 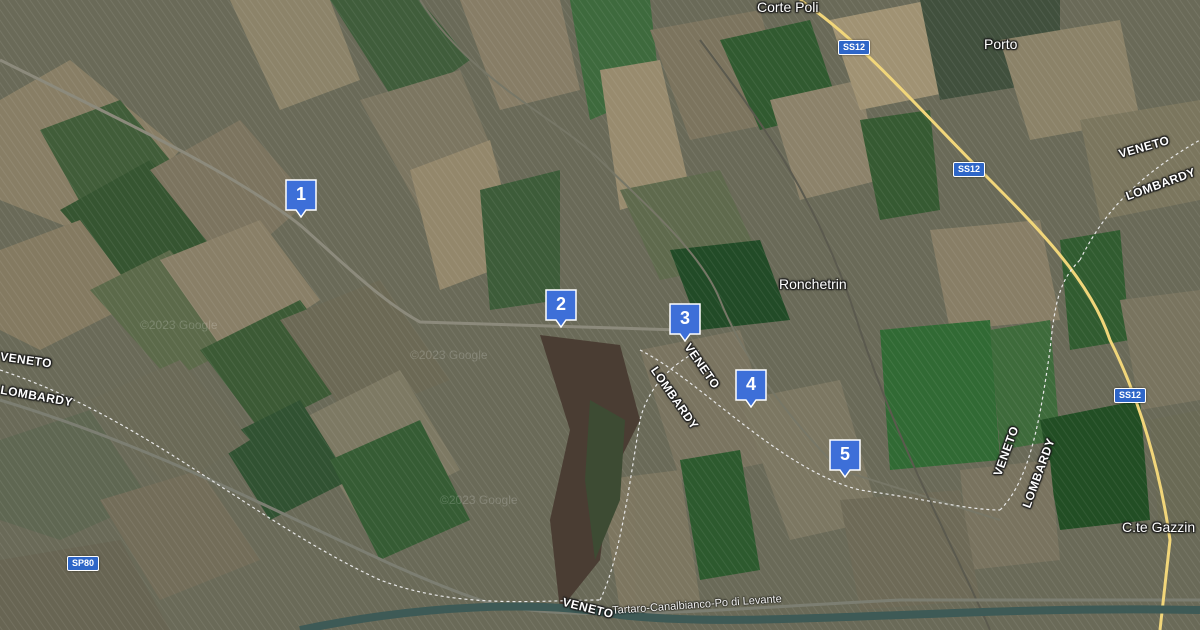 I want to click on map-marker-4: 4, so click(x=751, y=388).